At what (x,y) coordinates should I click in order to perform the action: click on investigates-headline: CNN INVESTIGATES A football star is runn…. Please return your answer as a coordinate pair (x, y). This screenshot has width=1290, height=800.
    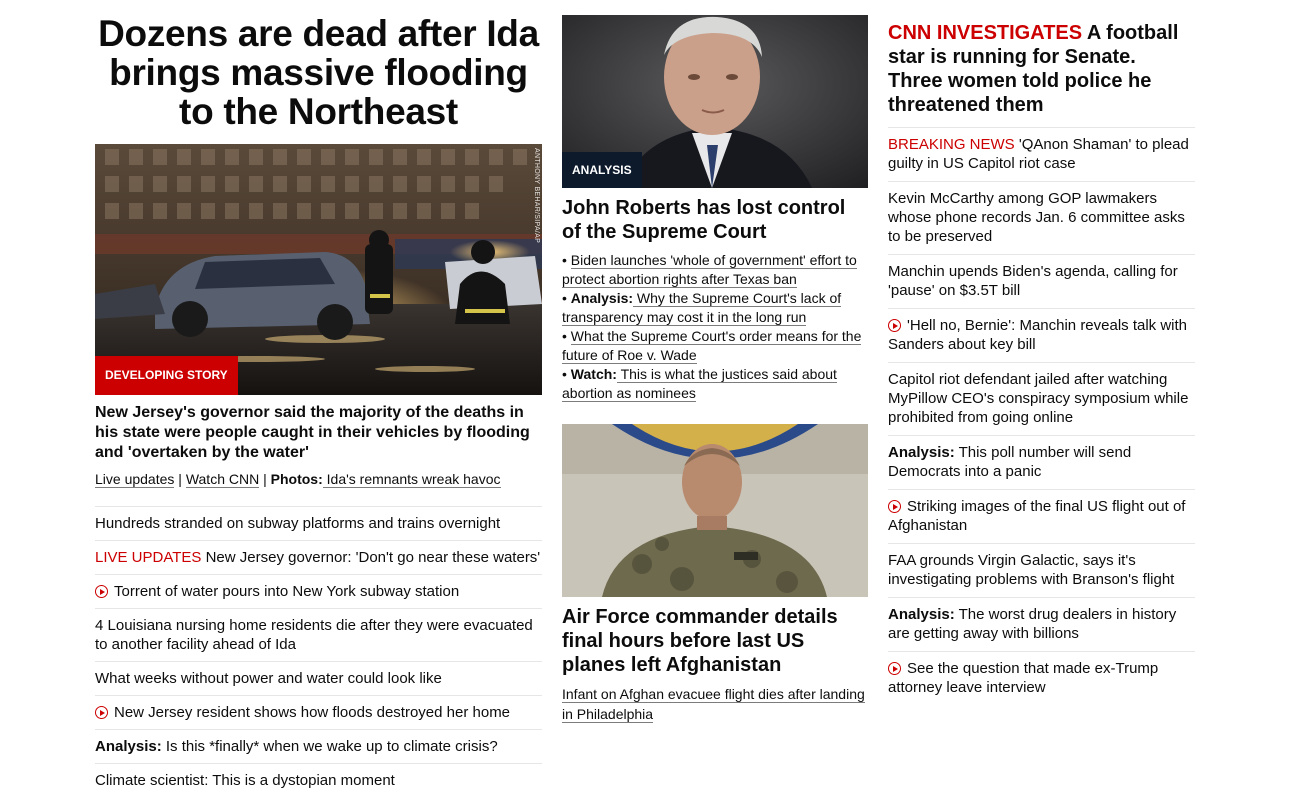
    Looking at the image, I should click on (1041, 69).